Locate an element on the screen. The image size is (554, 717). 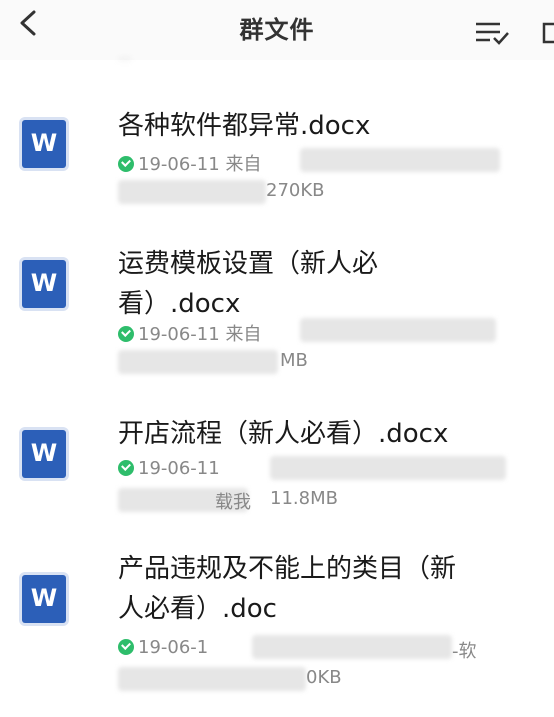
file-size: 0KB is located at coordinates (324, 677).